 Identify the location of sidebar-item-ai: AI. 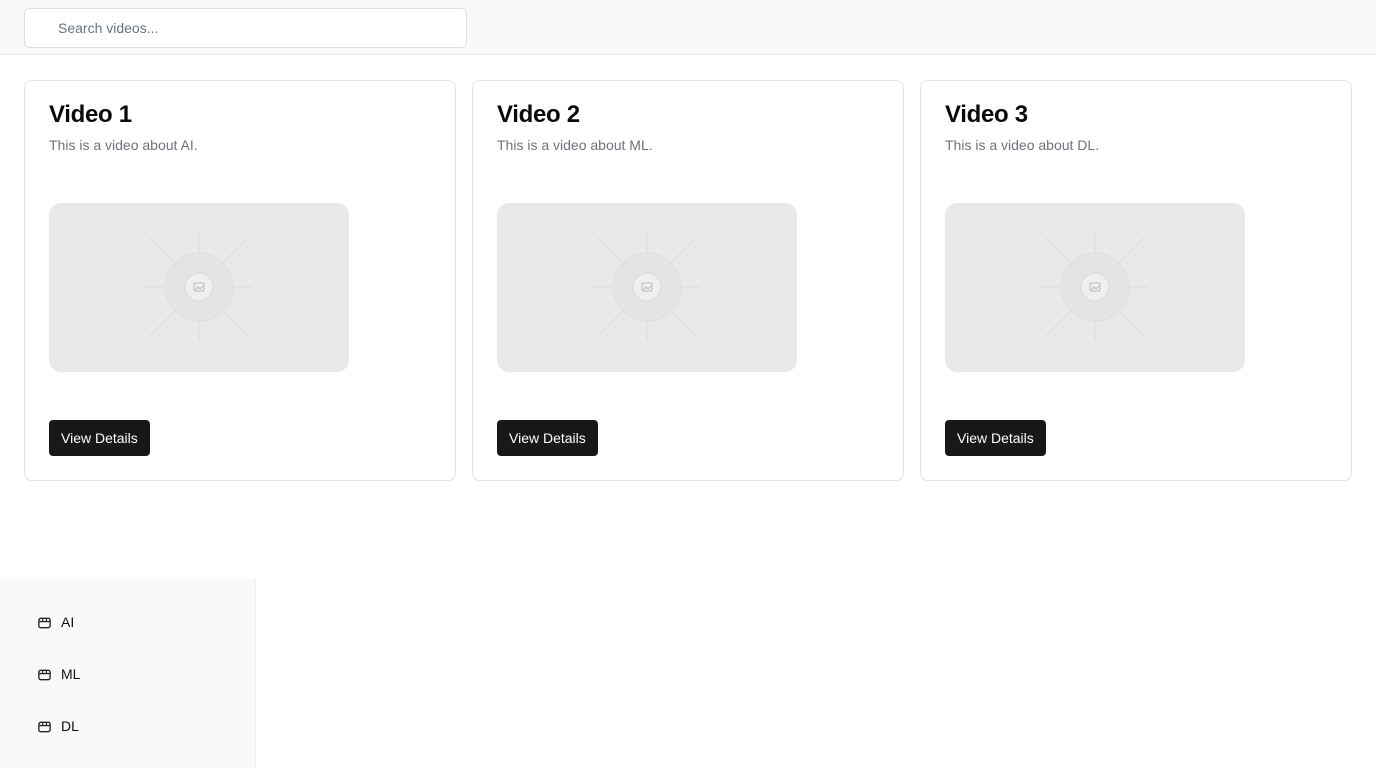
(55, 622).